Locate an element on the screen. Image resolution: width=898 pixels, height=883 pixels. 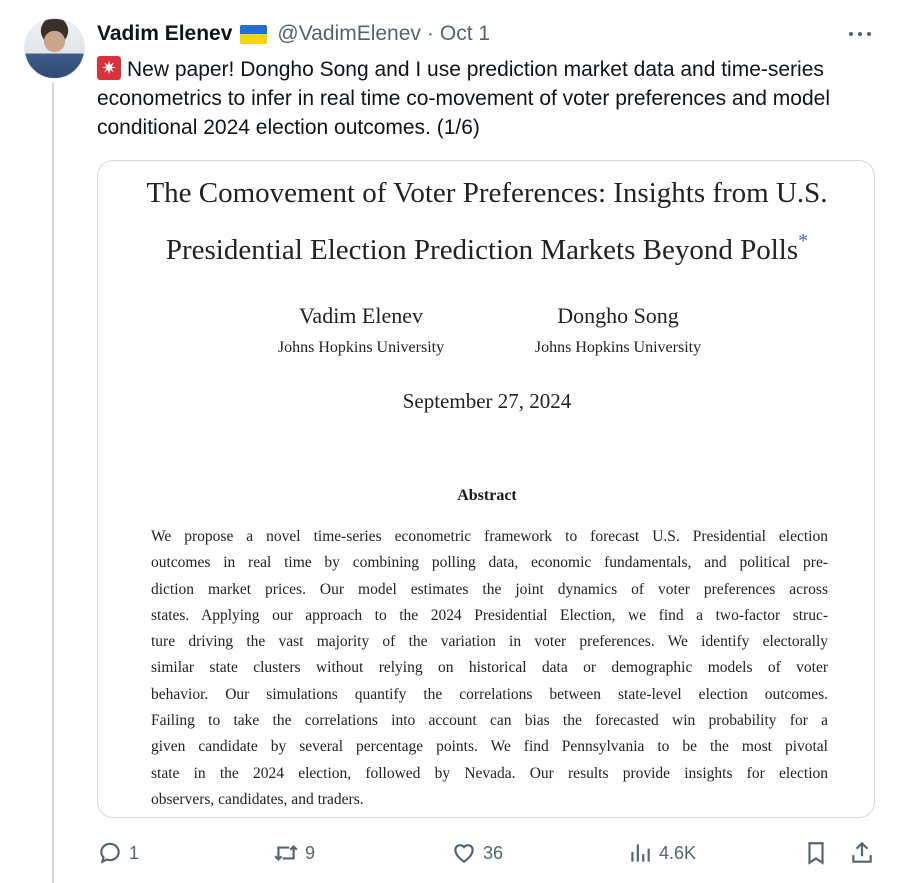
retweet-count: 9 is located at coordinates (310, 852).